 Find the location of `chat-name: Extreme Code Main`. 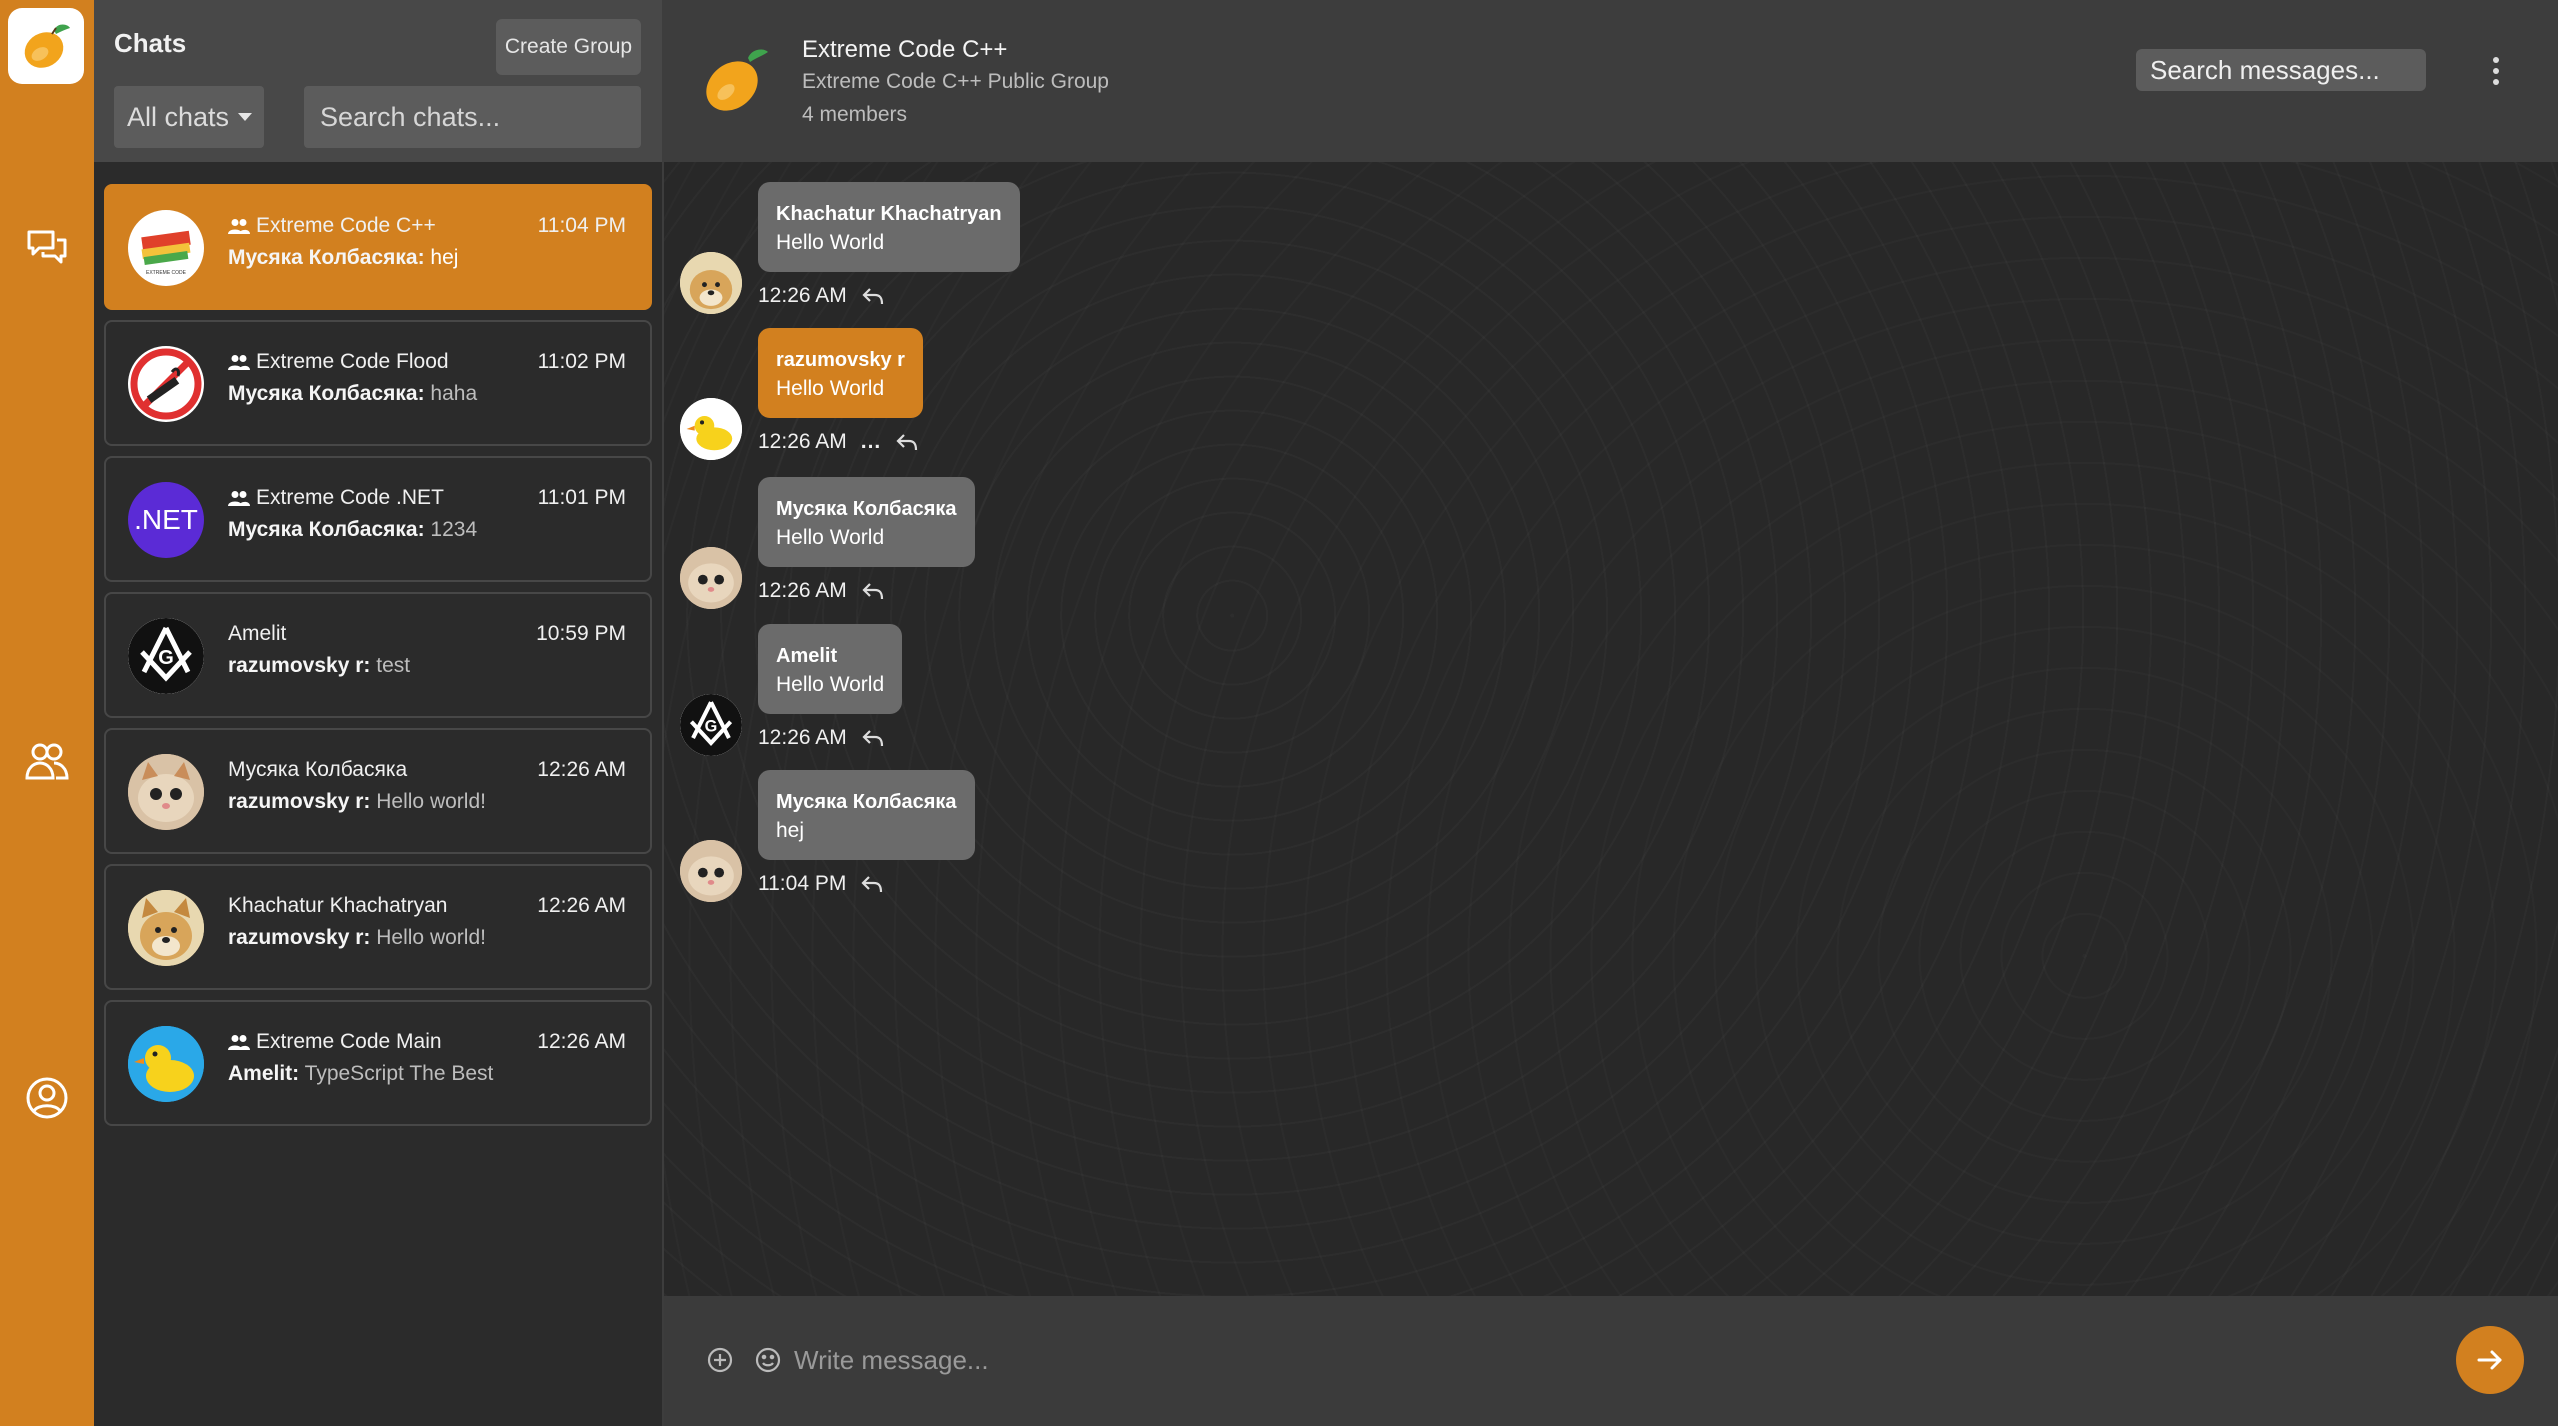

chat-name: Extreme Code Main is located at coordinates (335, 1042).